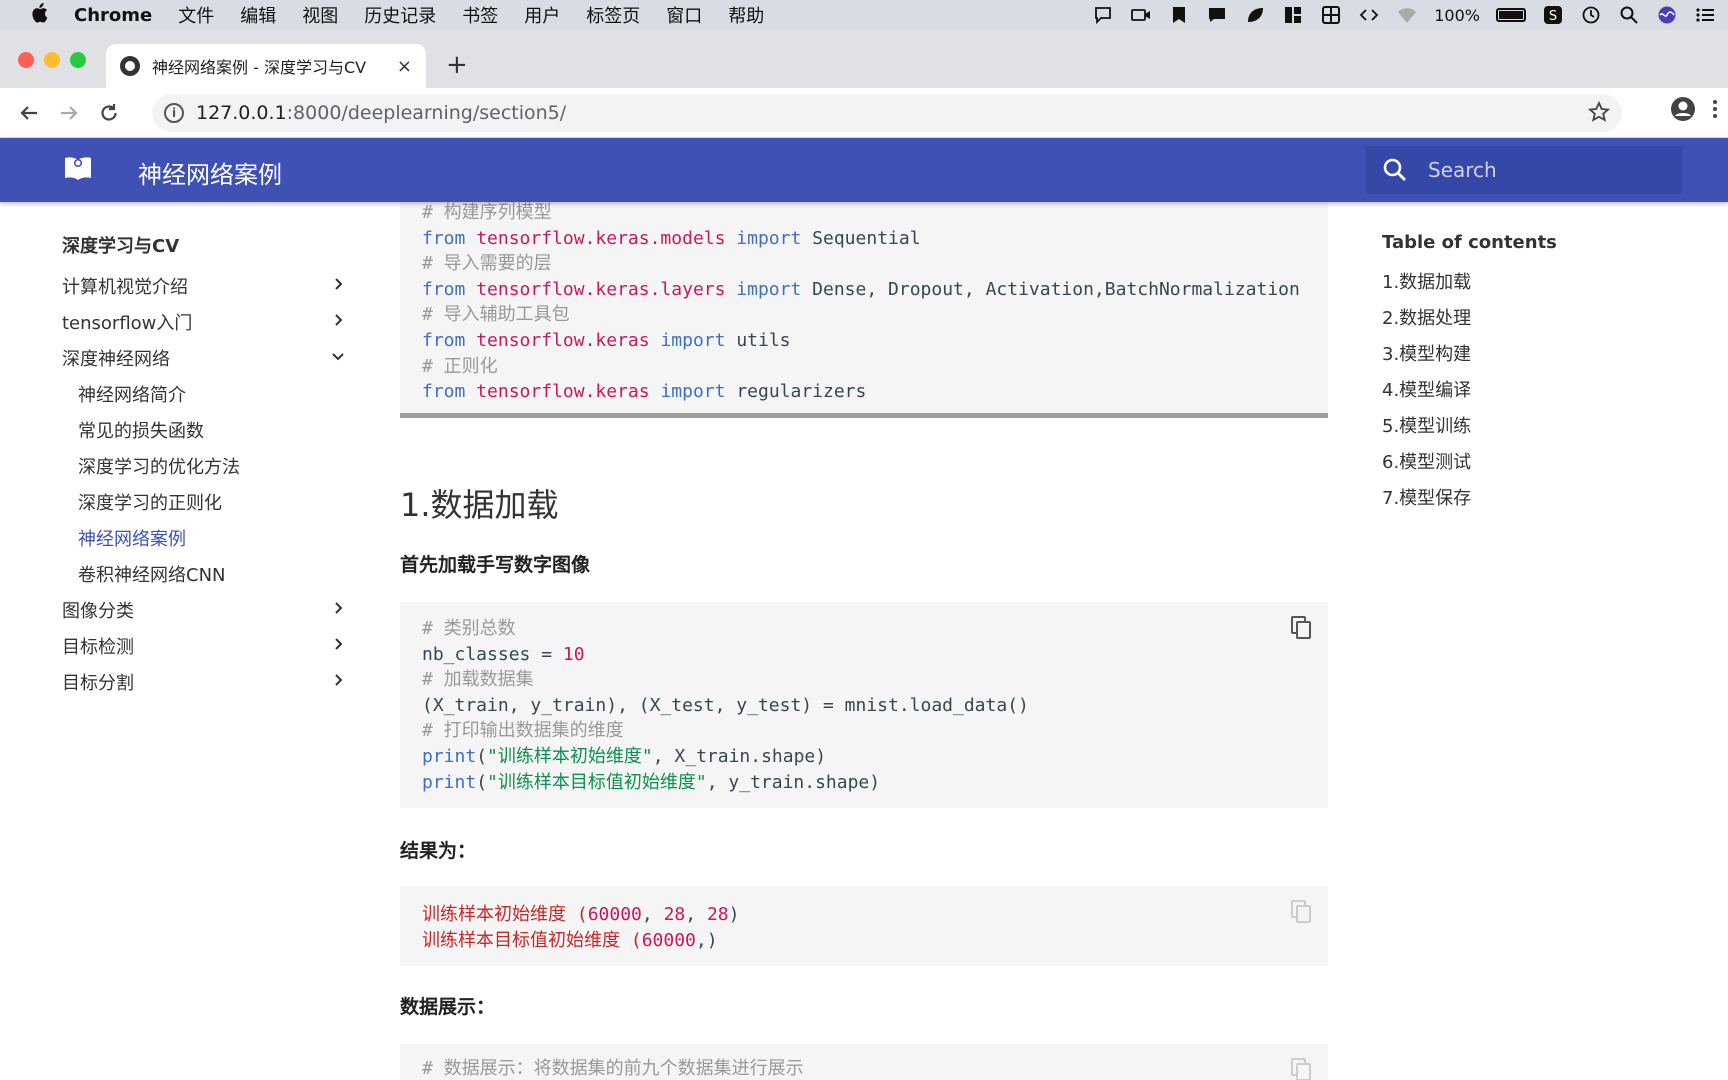 The image size is (1728, 1080). Describe the element at coordinates (613, 15) in the screenshot. I see `menu-tabs: 标签页` at that location.